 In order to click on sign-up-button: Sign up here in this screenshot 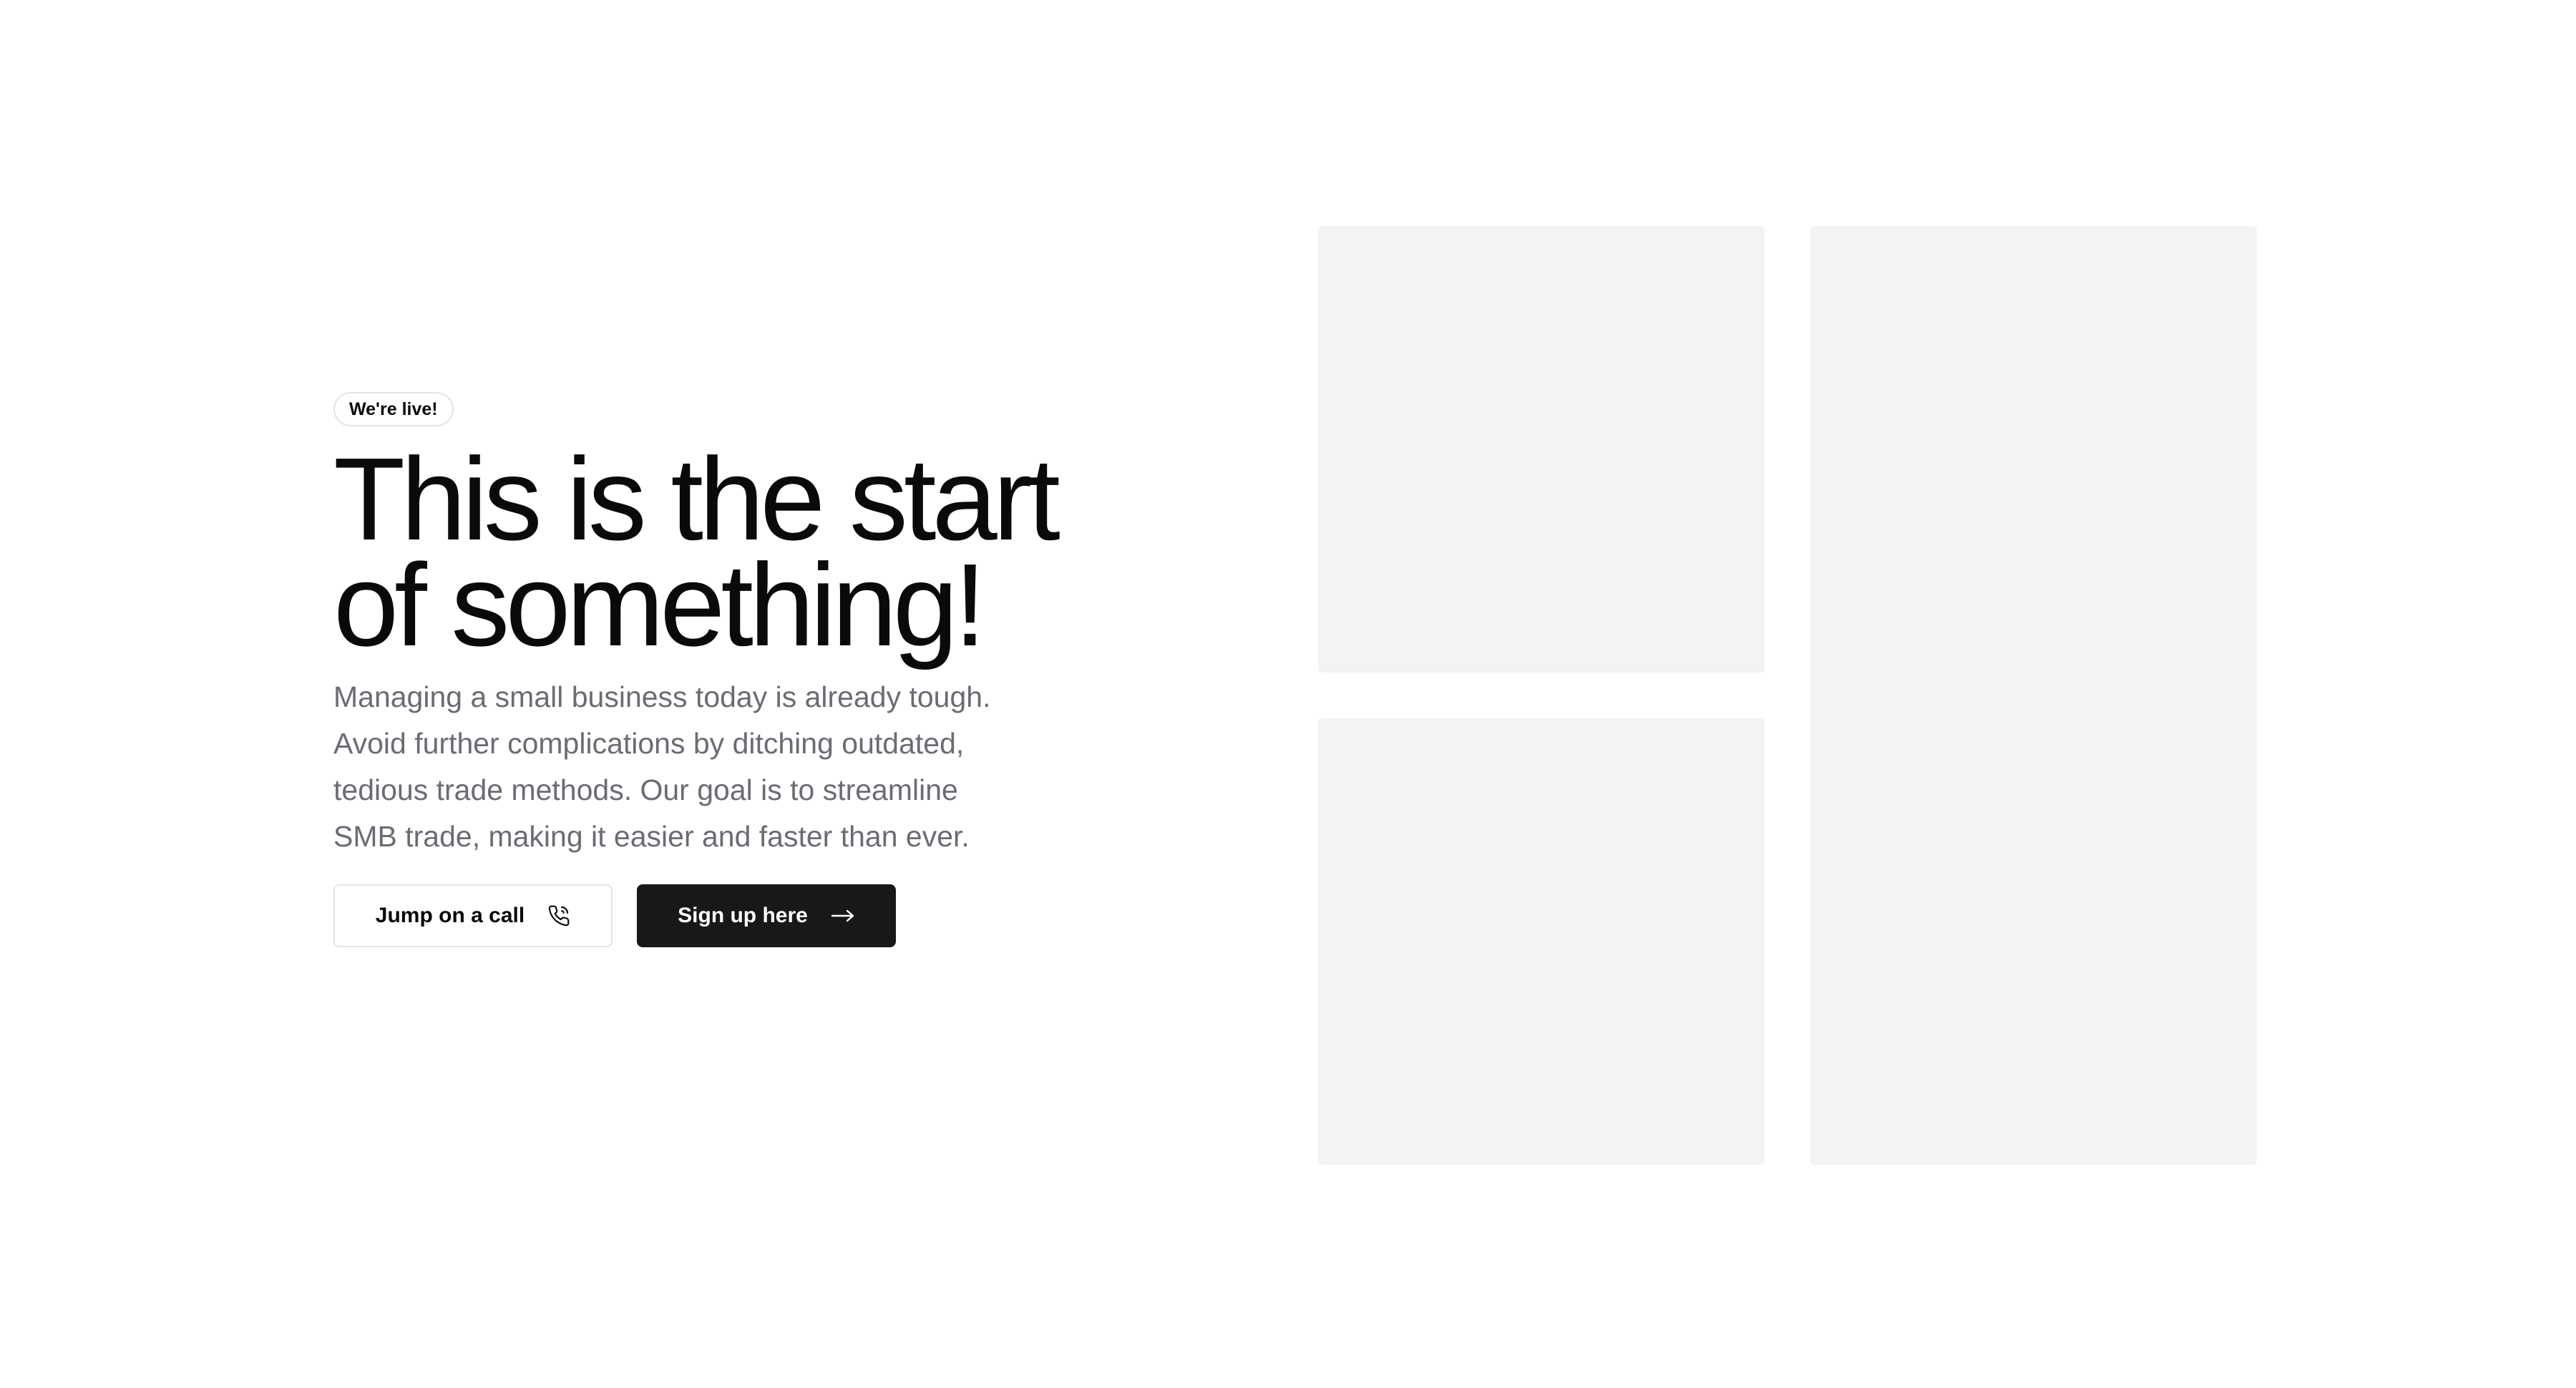, I will do `click(766, 915)`.